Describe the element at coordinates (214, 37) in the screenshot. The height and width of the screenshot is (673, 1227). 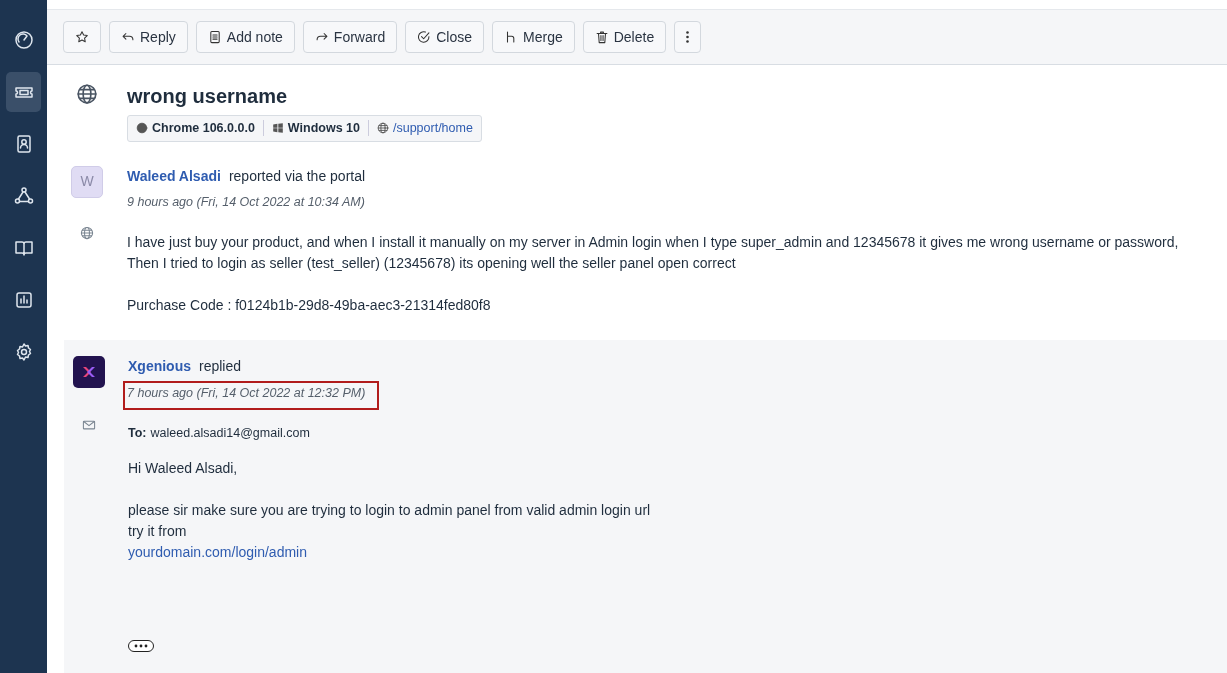
I see `note-icon` at that location.